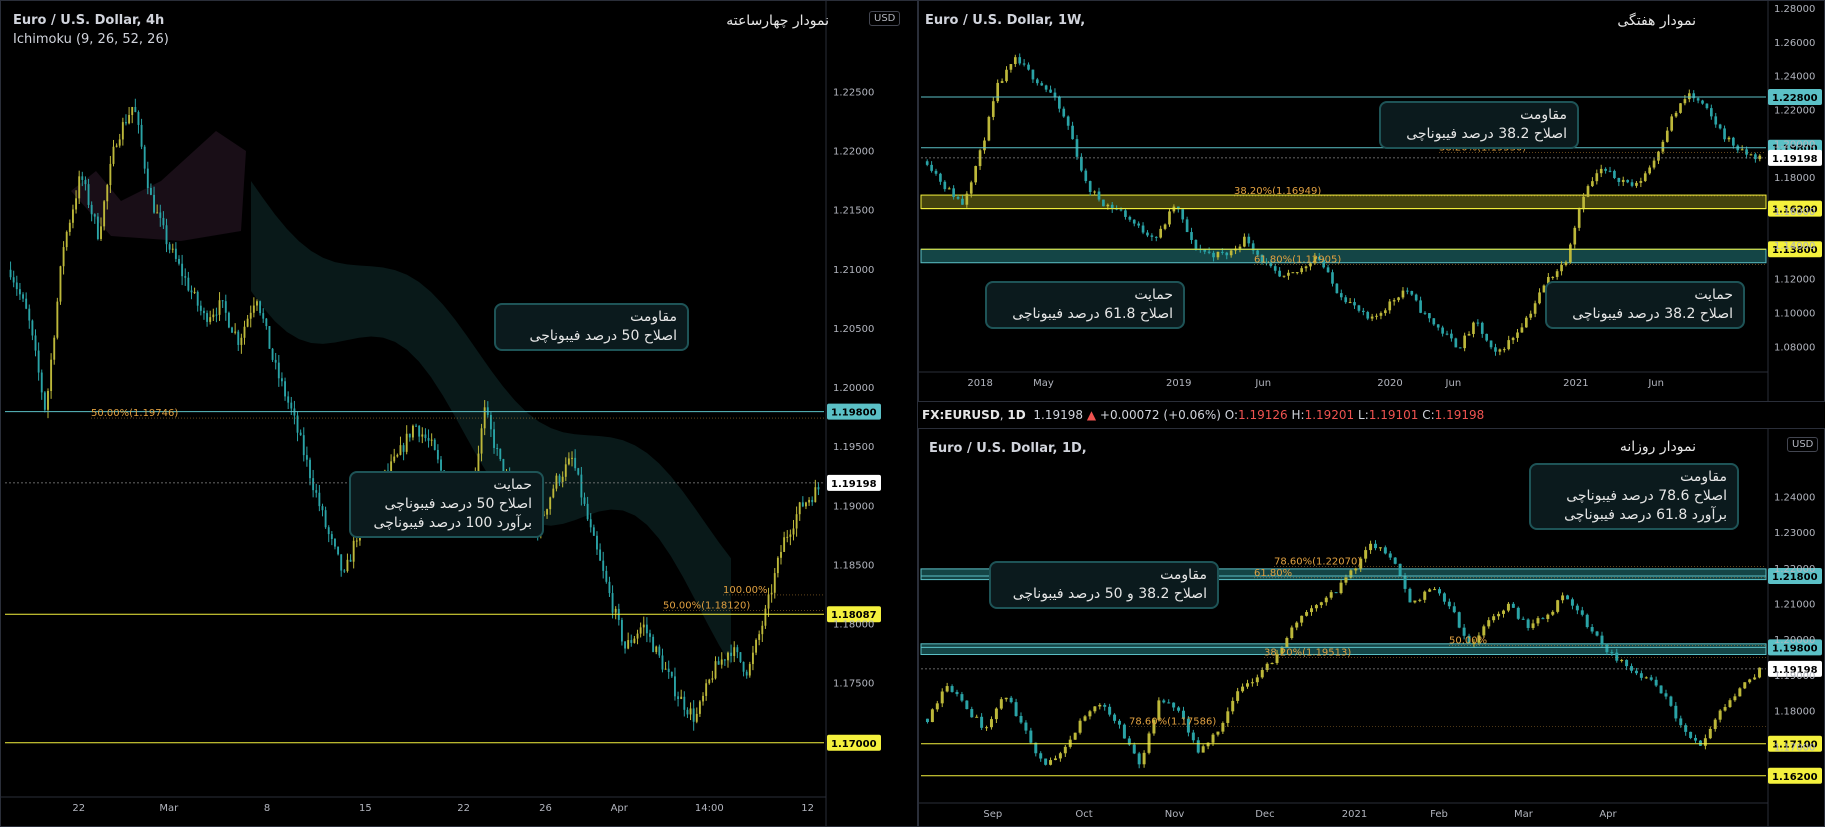 Image resolution: width=1825 pixels, height=827 pixels. Describe the element at coordinates (1575, 383) in the screenshot. I see `x-tick-label: 2021` at that location.